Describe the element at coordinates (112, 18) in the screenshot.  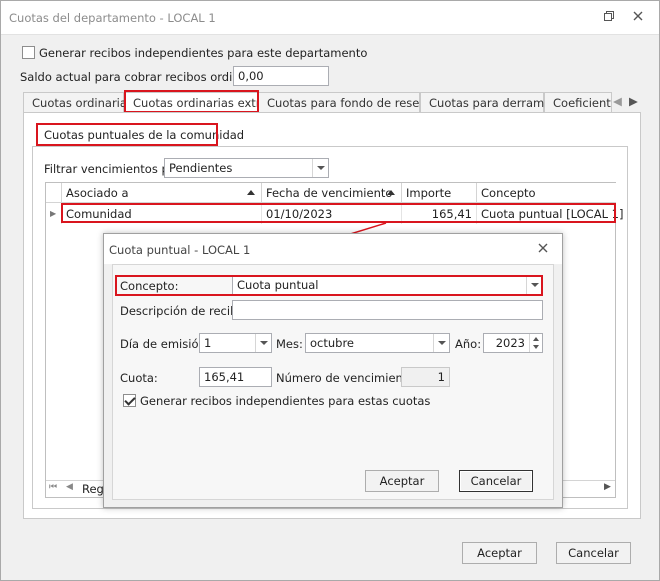
I see `window-title: Cuotas del departamento - LOCAL 1` at that location.